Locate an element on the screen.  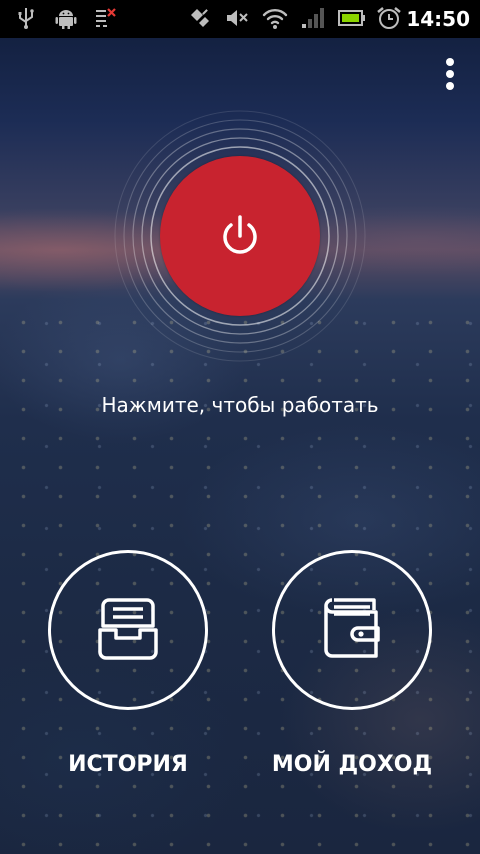
status-bar: 14:50 is located at coordinates (240, 19).